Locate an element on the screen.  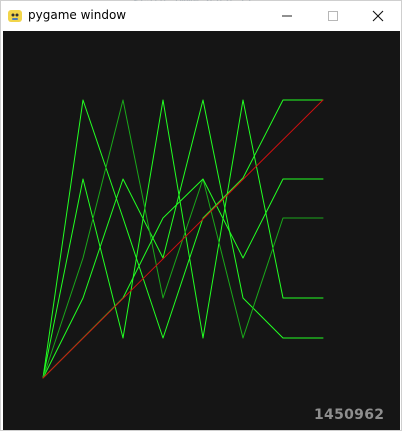
close-button is located at coordinates (378, 16).